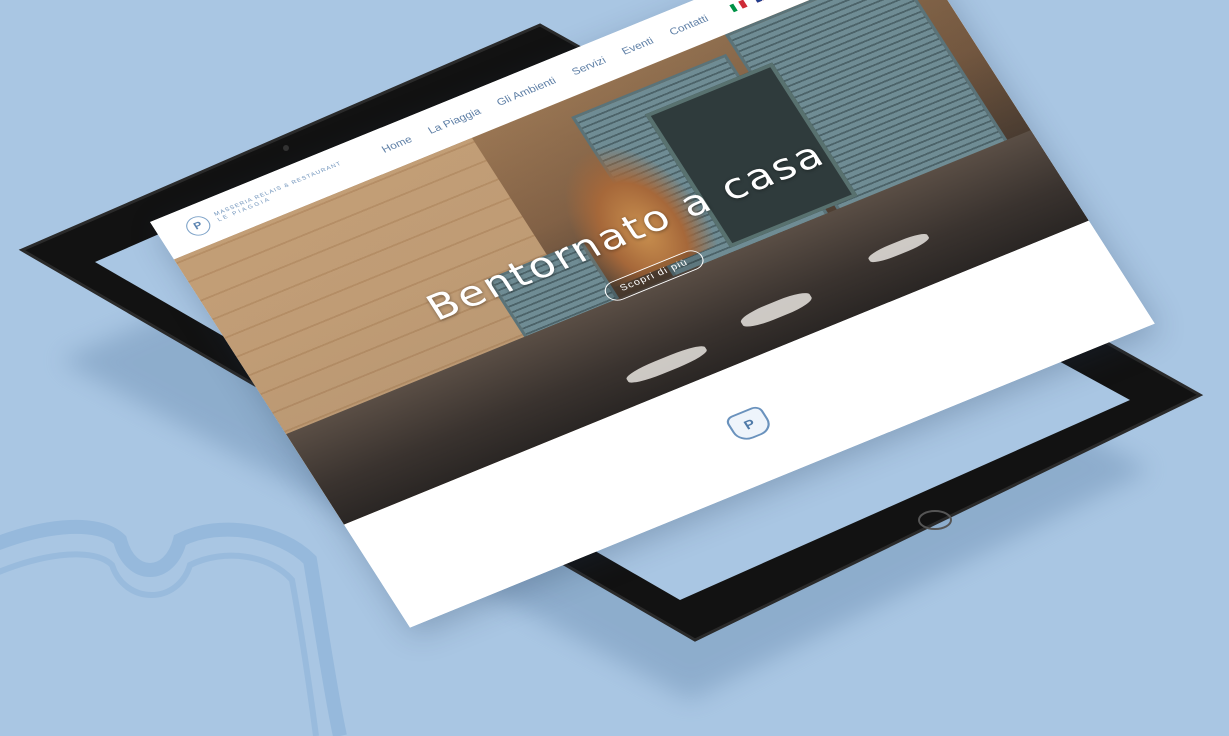 The height and width of the screenshot is (736, 1229). What do you see at coordinates (689, 25) in the screenshot?
I see `nav-item-contatti: Contatti` at bounding box center [689, 25].